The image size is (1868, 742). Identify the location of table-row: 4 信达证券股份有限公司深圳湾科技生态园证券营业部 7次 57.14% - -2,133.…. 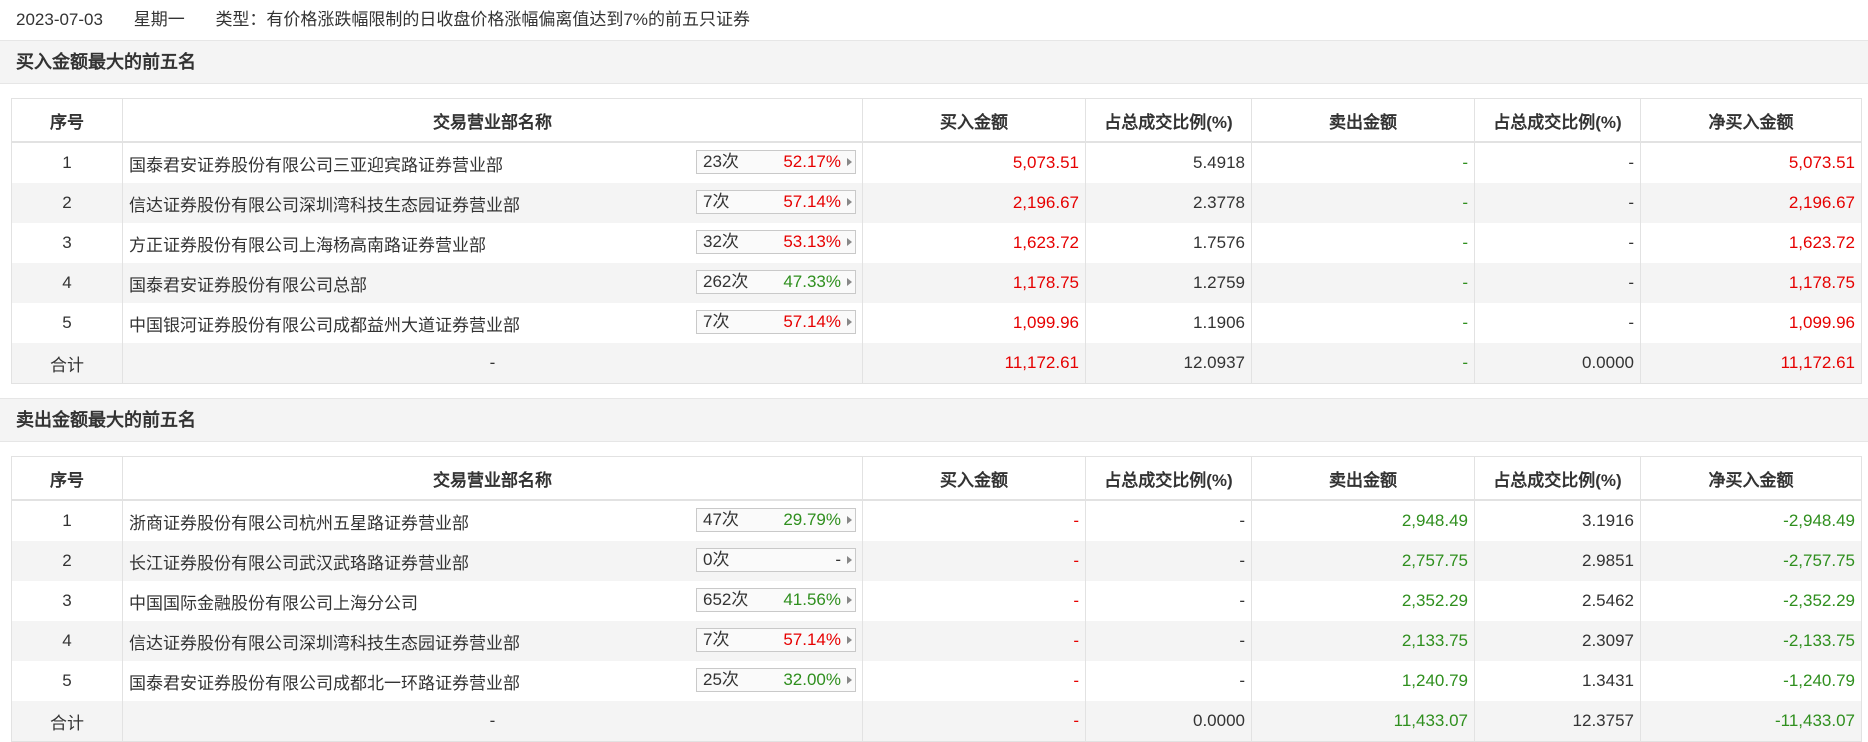
(936, 641).